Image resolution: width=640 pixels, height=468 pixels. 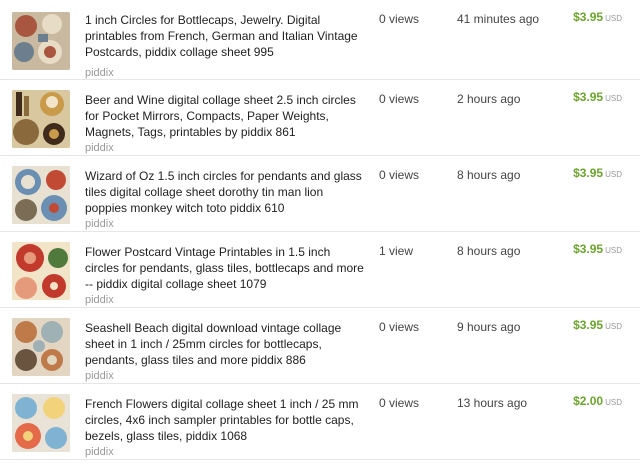 What do you see at coordinates (588, 401) in the screenshot?
I see `price-amount: $2.00` at bounding box center [588, 401].